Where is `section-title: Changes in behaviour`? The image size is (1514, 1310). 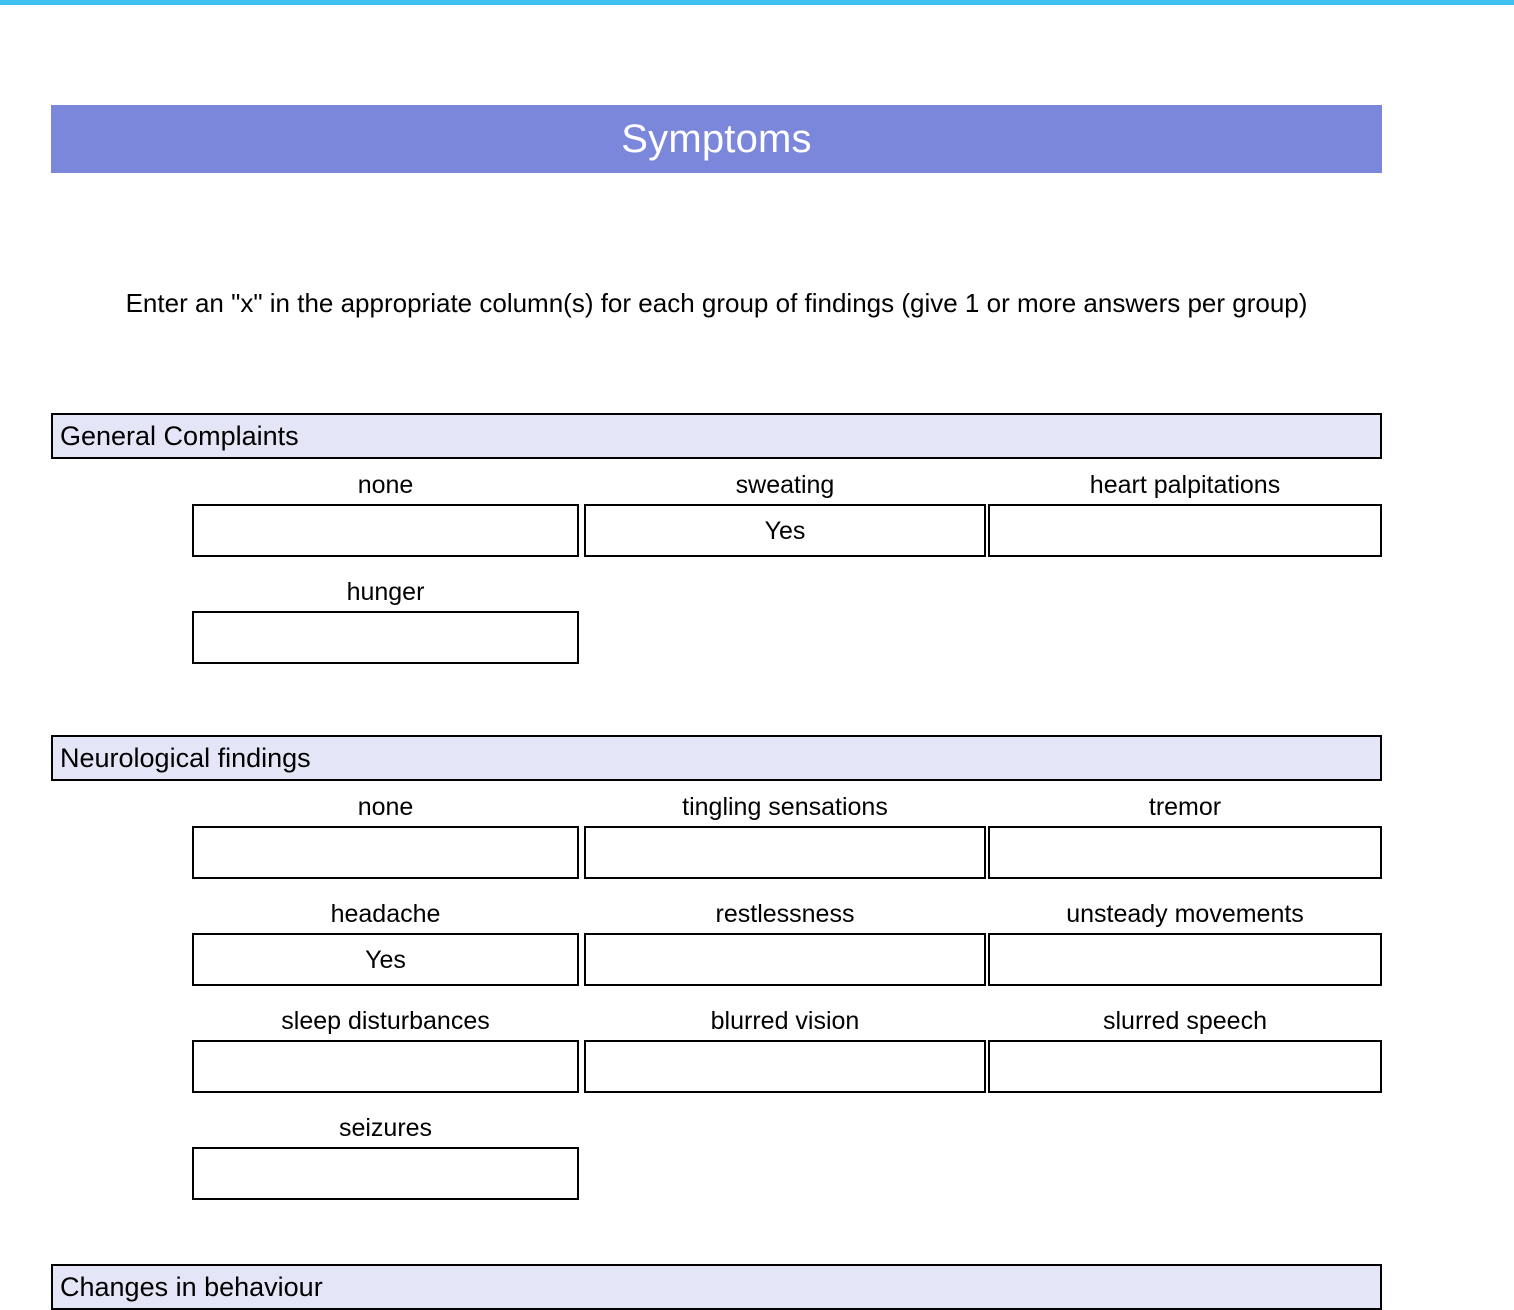
section-title: Changes in behaviour is located at coordinates (191, 1287).